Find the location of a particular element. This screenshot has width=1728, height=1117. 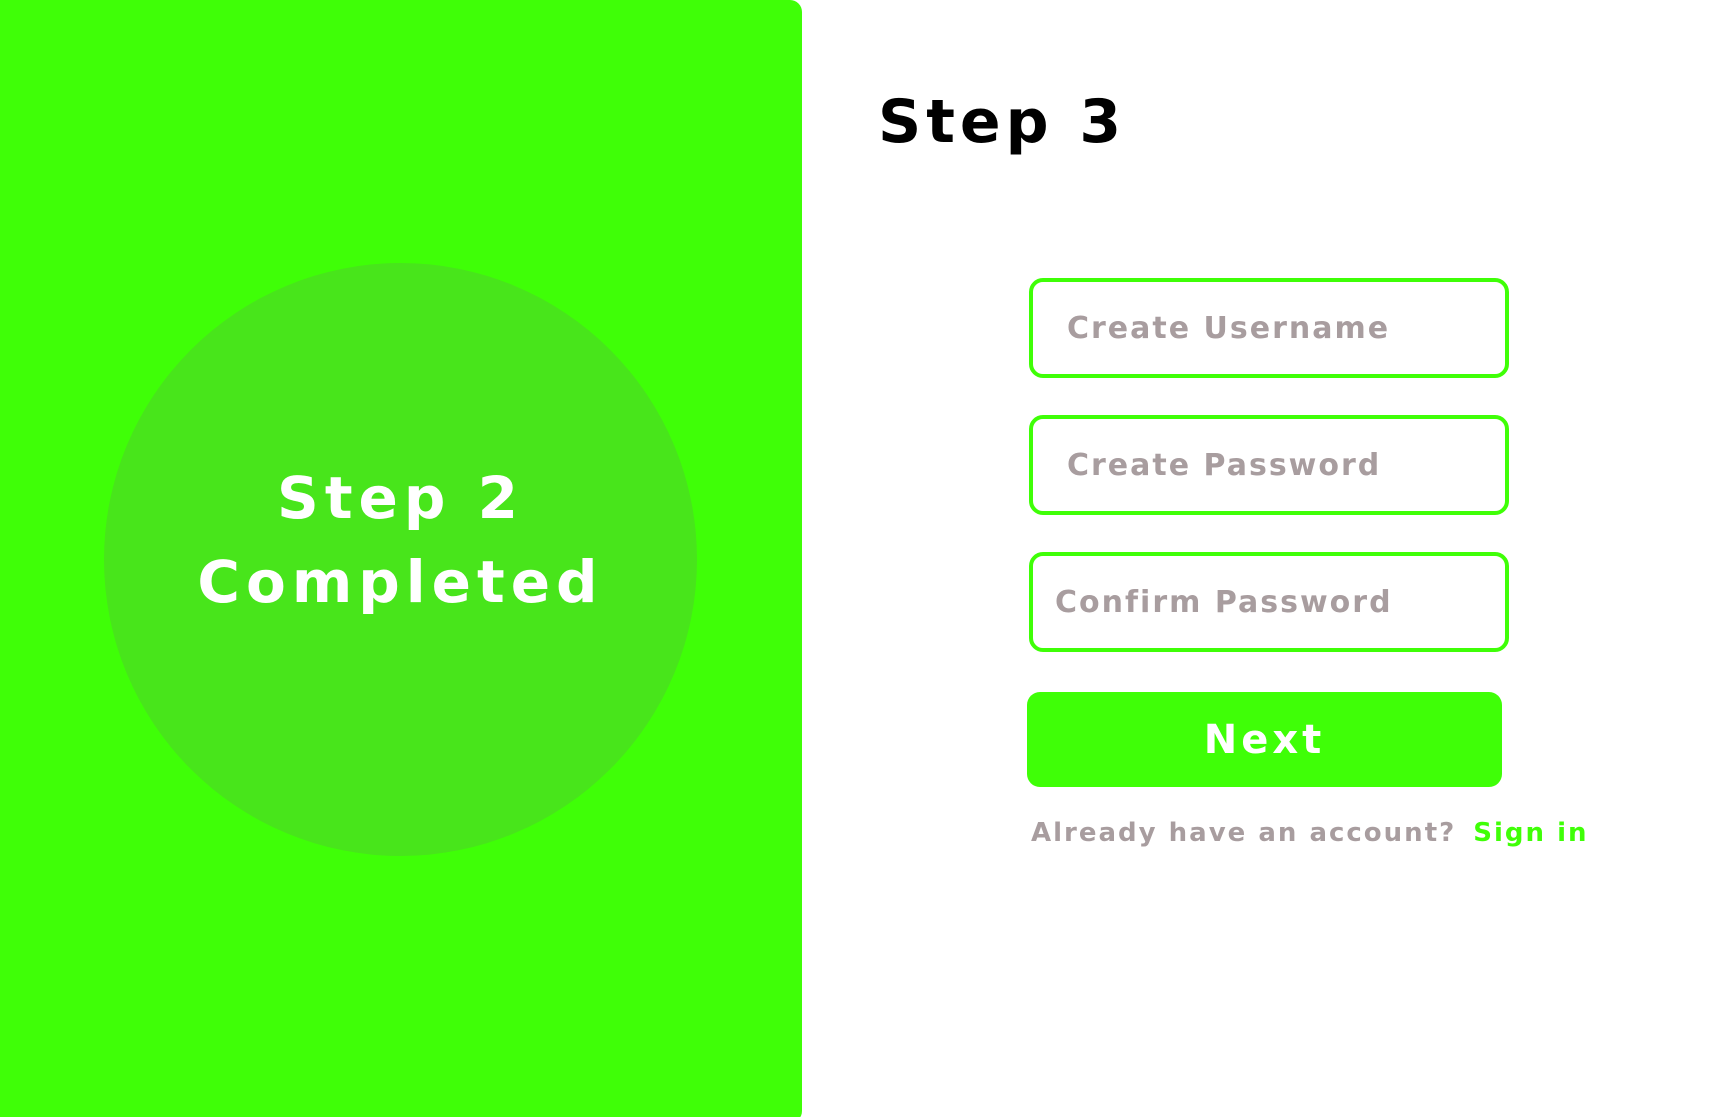

signin-prompt-row: Already have an account? Sign in is located at coordinates (1310, 833).